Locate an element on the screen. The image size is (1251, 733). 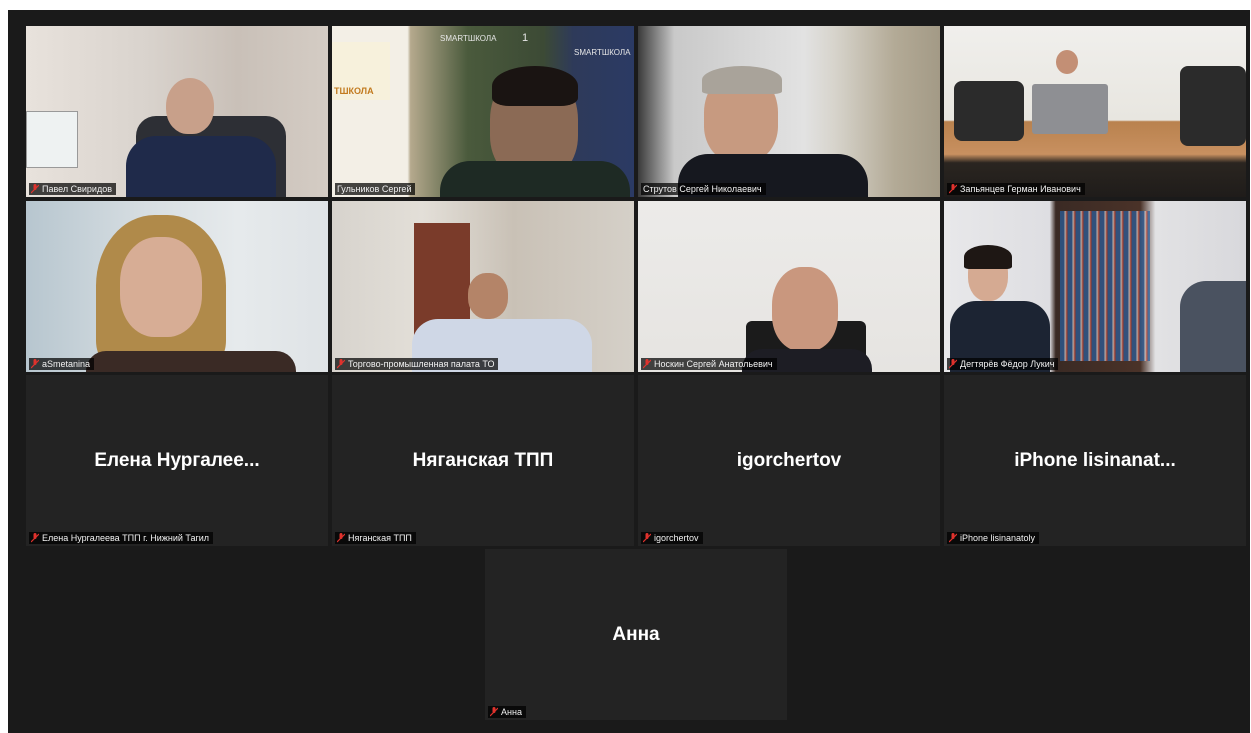
participant-name-tag: aSmetanina is located at coordinates (62, 364).